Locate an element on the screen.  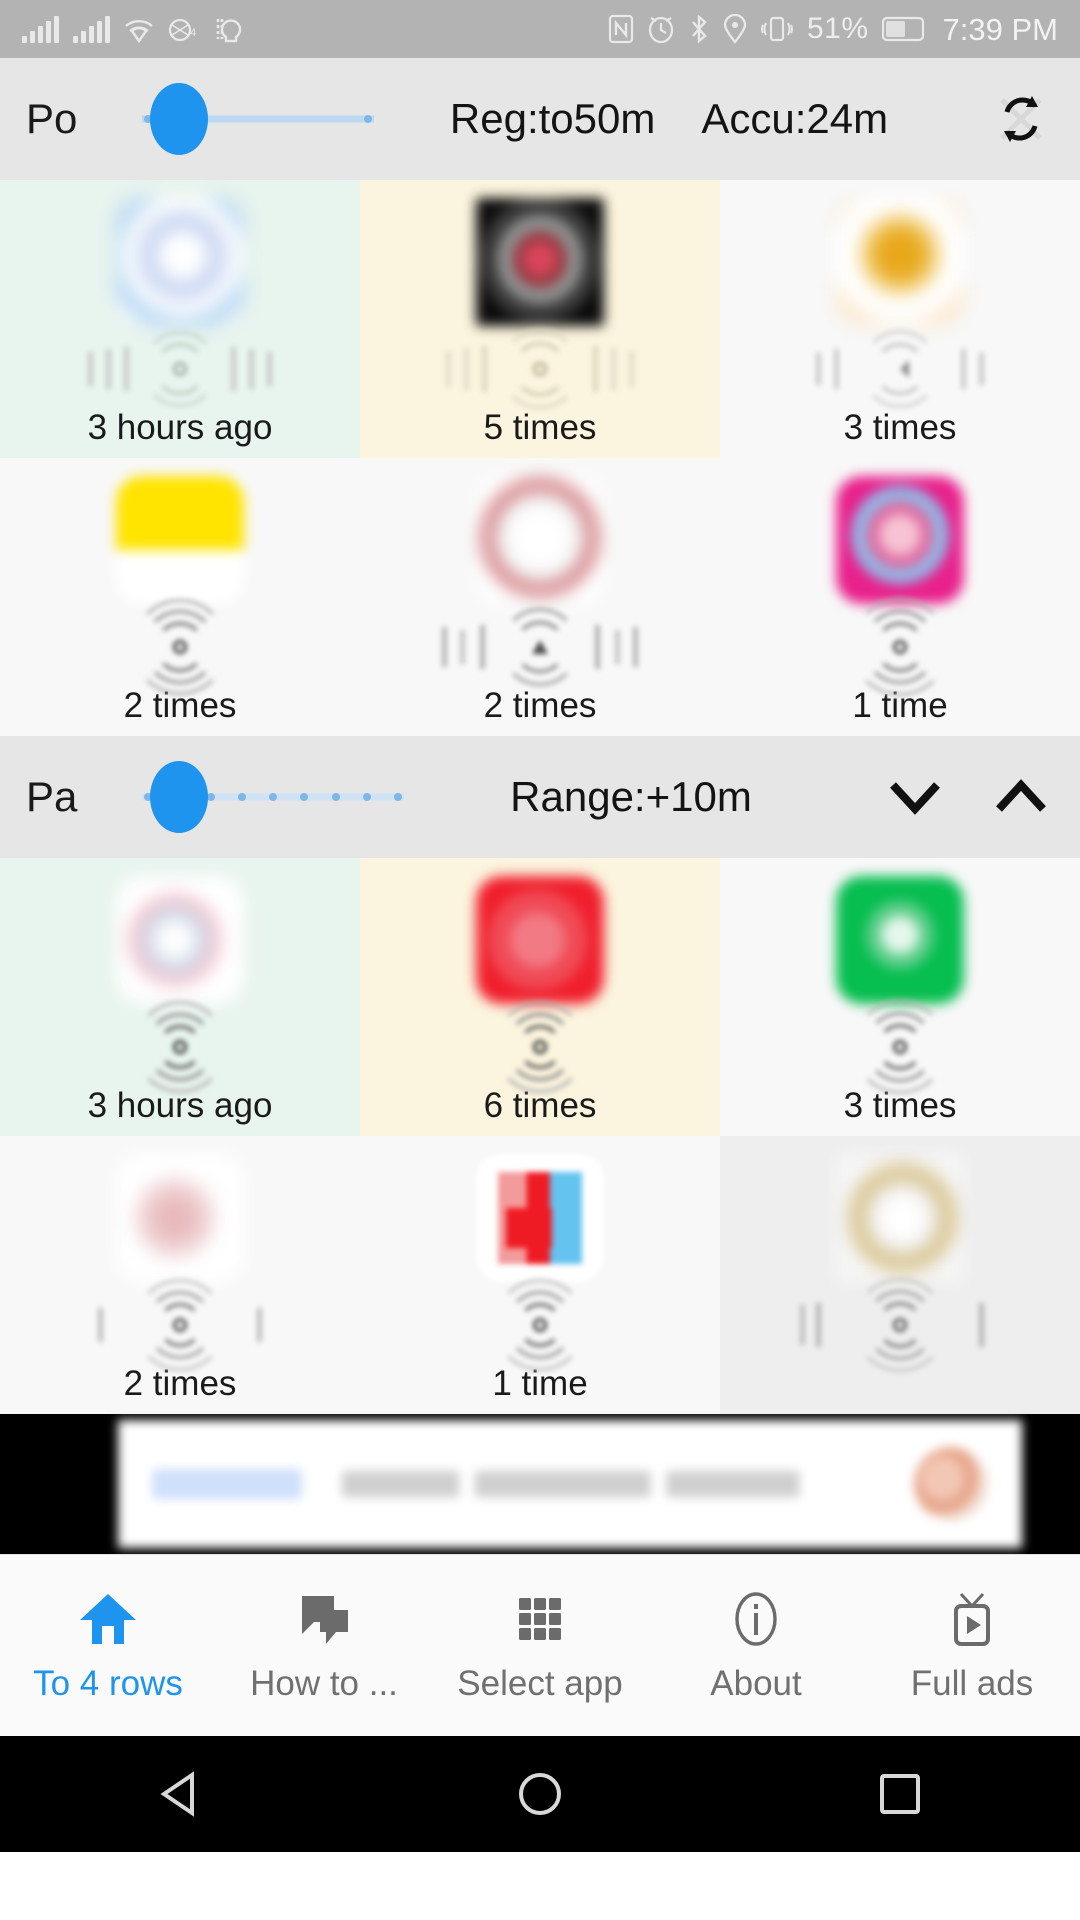
vibrate-icon is located at coordinates (777, 29).